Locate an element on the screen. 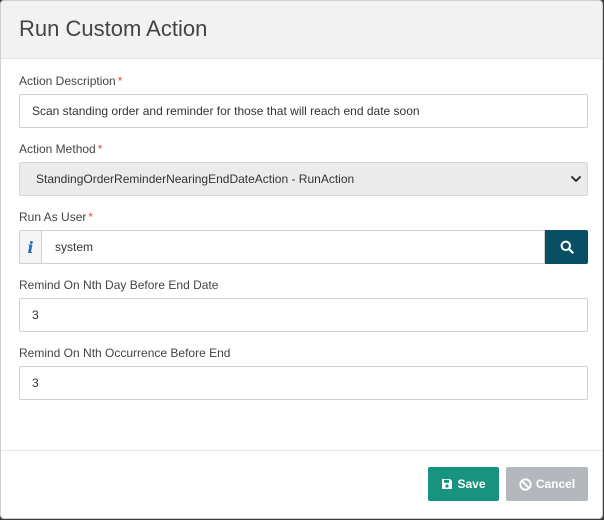  run-as-user-label: Run As User * is located at coordinates (302, 217).